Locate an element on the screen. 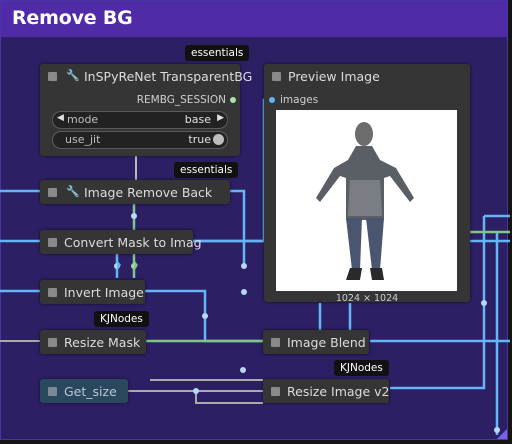 This screenshot has height=444, width=512. node-invert-label: Invert Image is located at coordinates (104, 292).